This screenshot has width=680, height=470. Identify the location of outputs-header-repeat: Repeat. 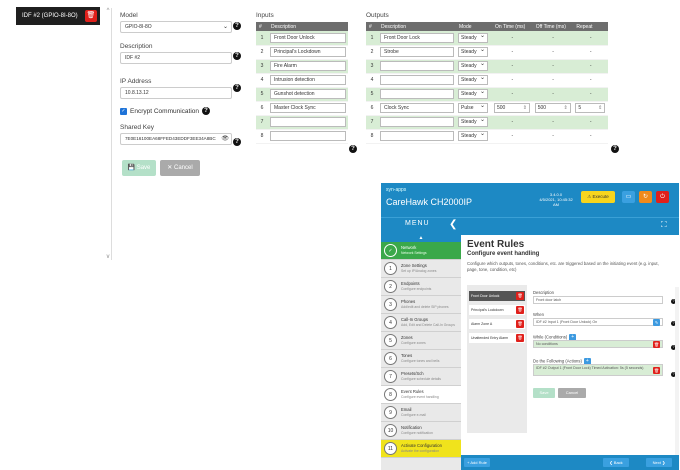
(590, 26).